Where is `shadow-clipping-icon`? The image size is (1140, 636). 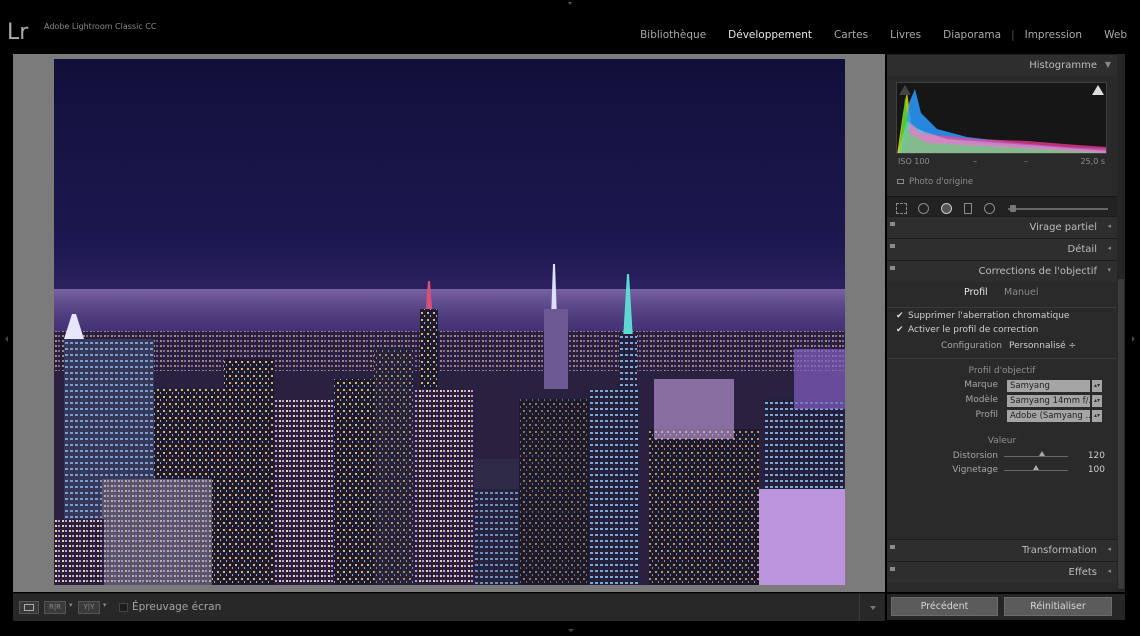 shadow-clipping-icon is located at coordinates (905, 90).